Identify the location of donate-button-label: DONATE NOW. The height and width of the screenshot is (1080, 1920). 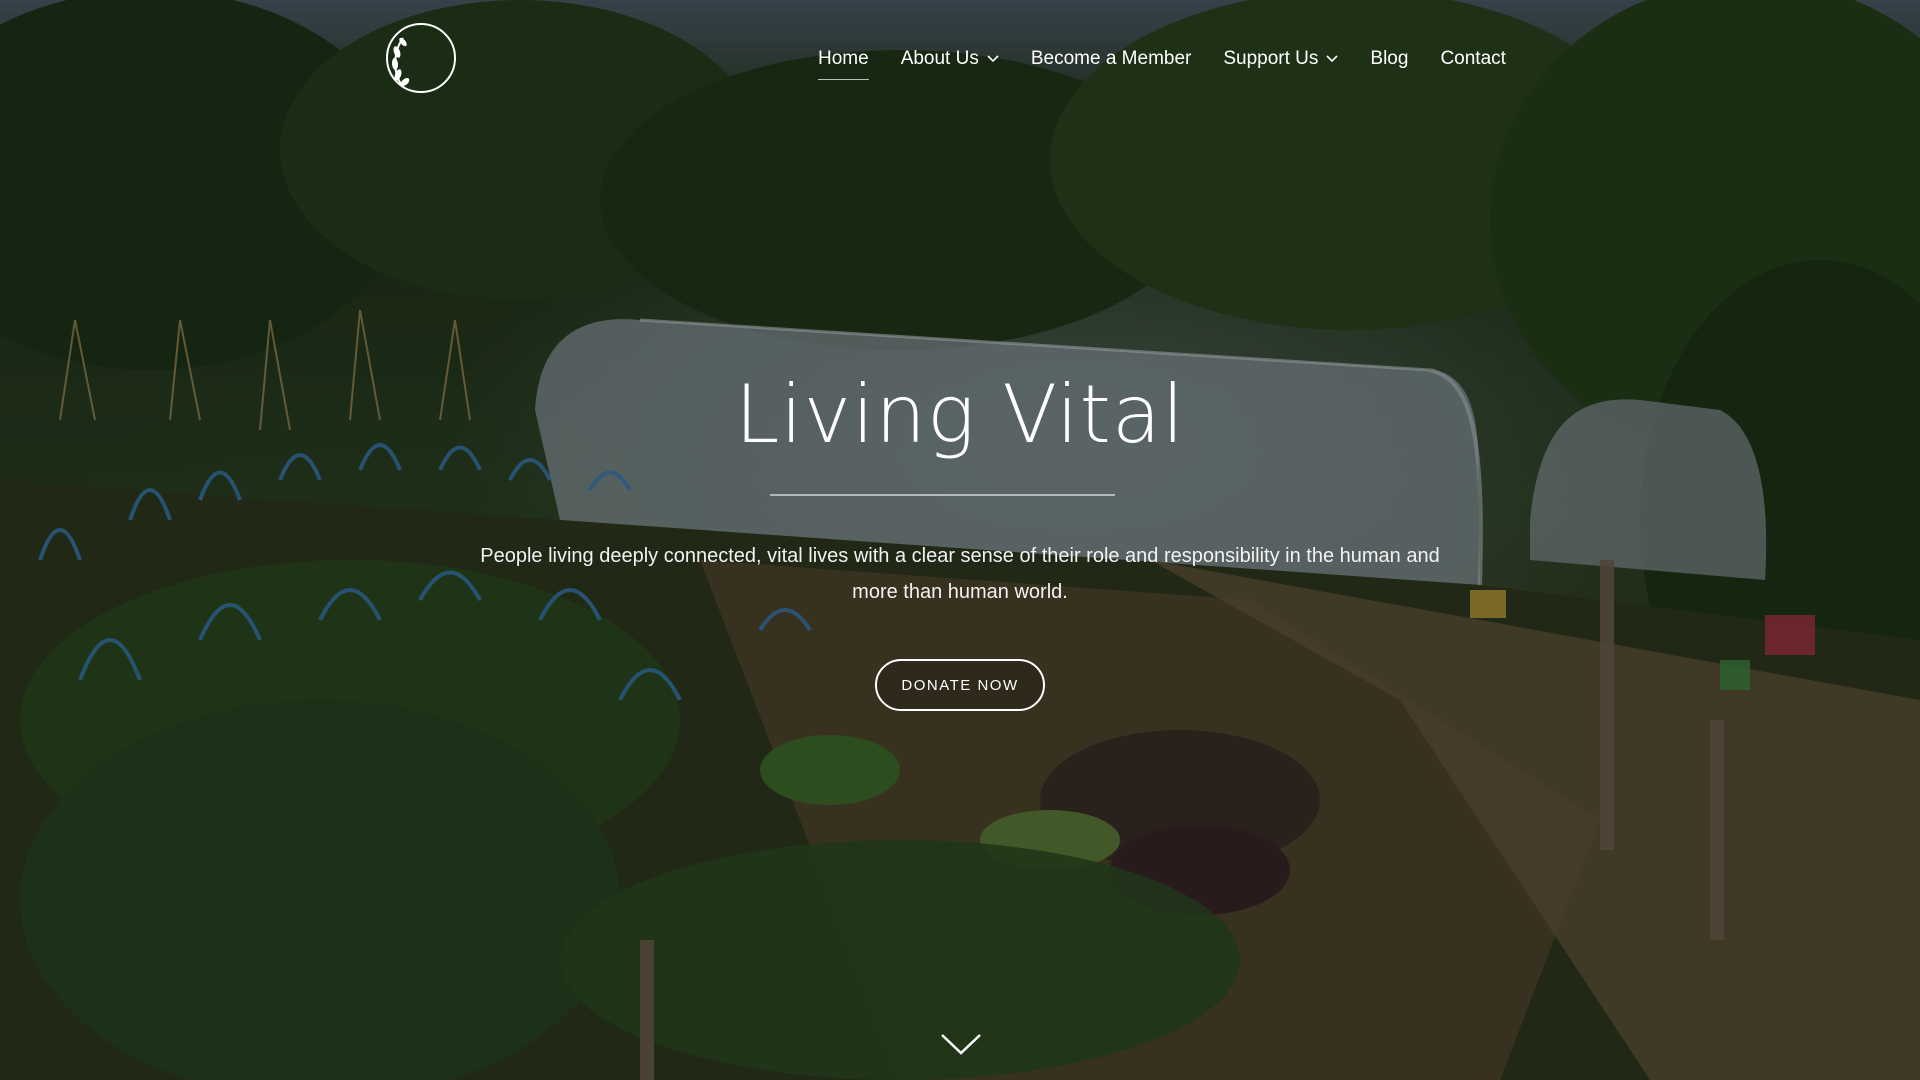
(960, 685).